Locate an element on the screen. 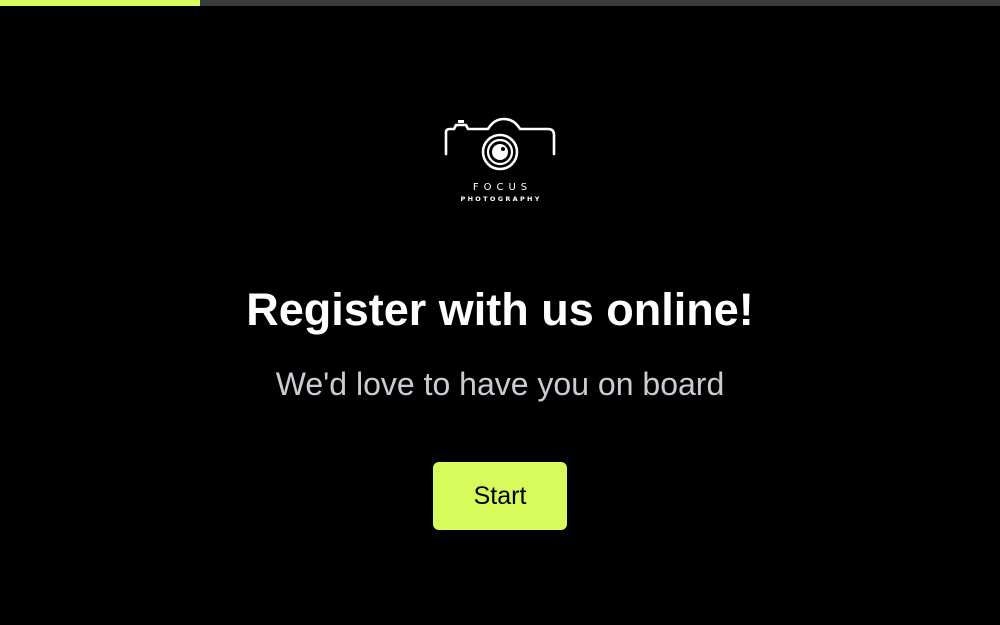  page-title: Register with us online! is located at coordinates (500, 309).